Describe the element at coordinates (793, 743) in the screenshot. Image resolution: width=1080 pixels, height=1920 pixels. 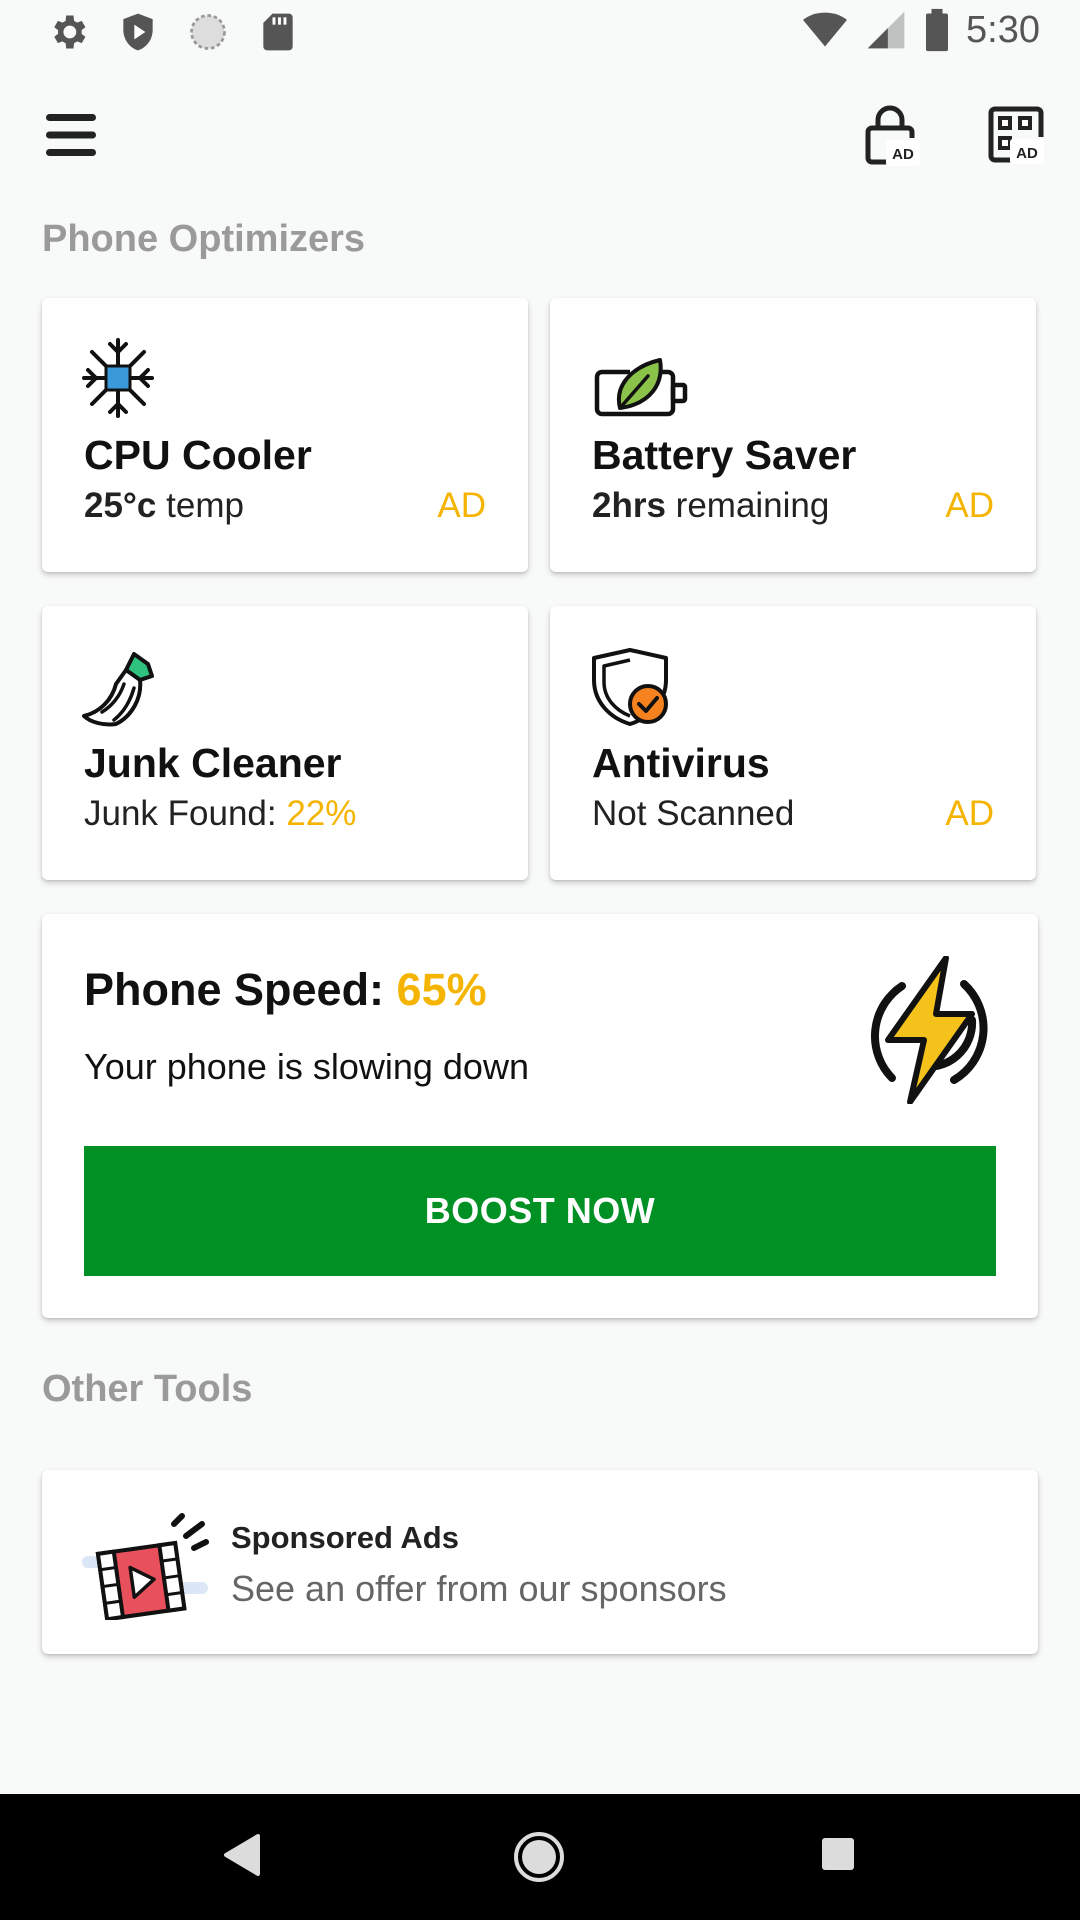
I see `tile-antivirus: Antivirus Not Scanned AD` at that location.